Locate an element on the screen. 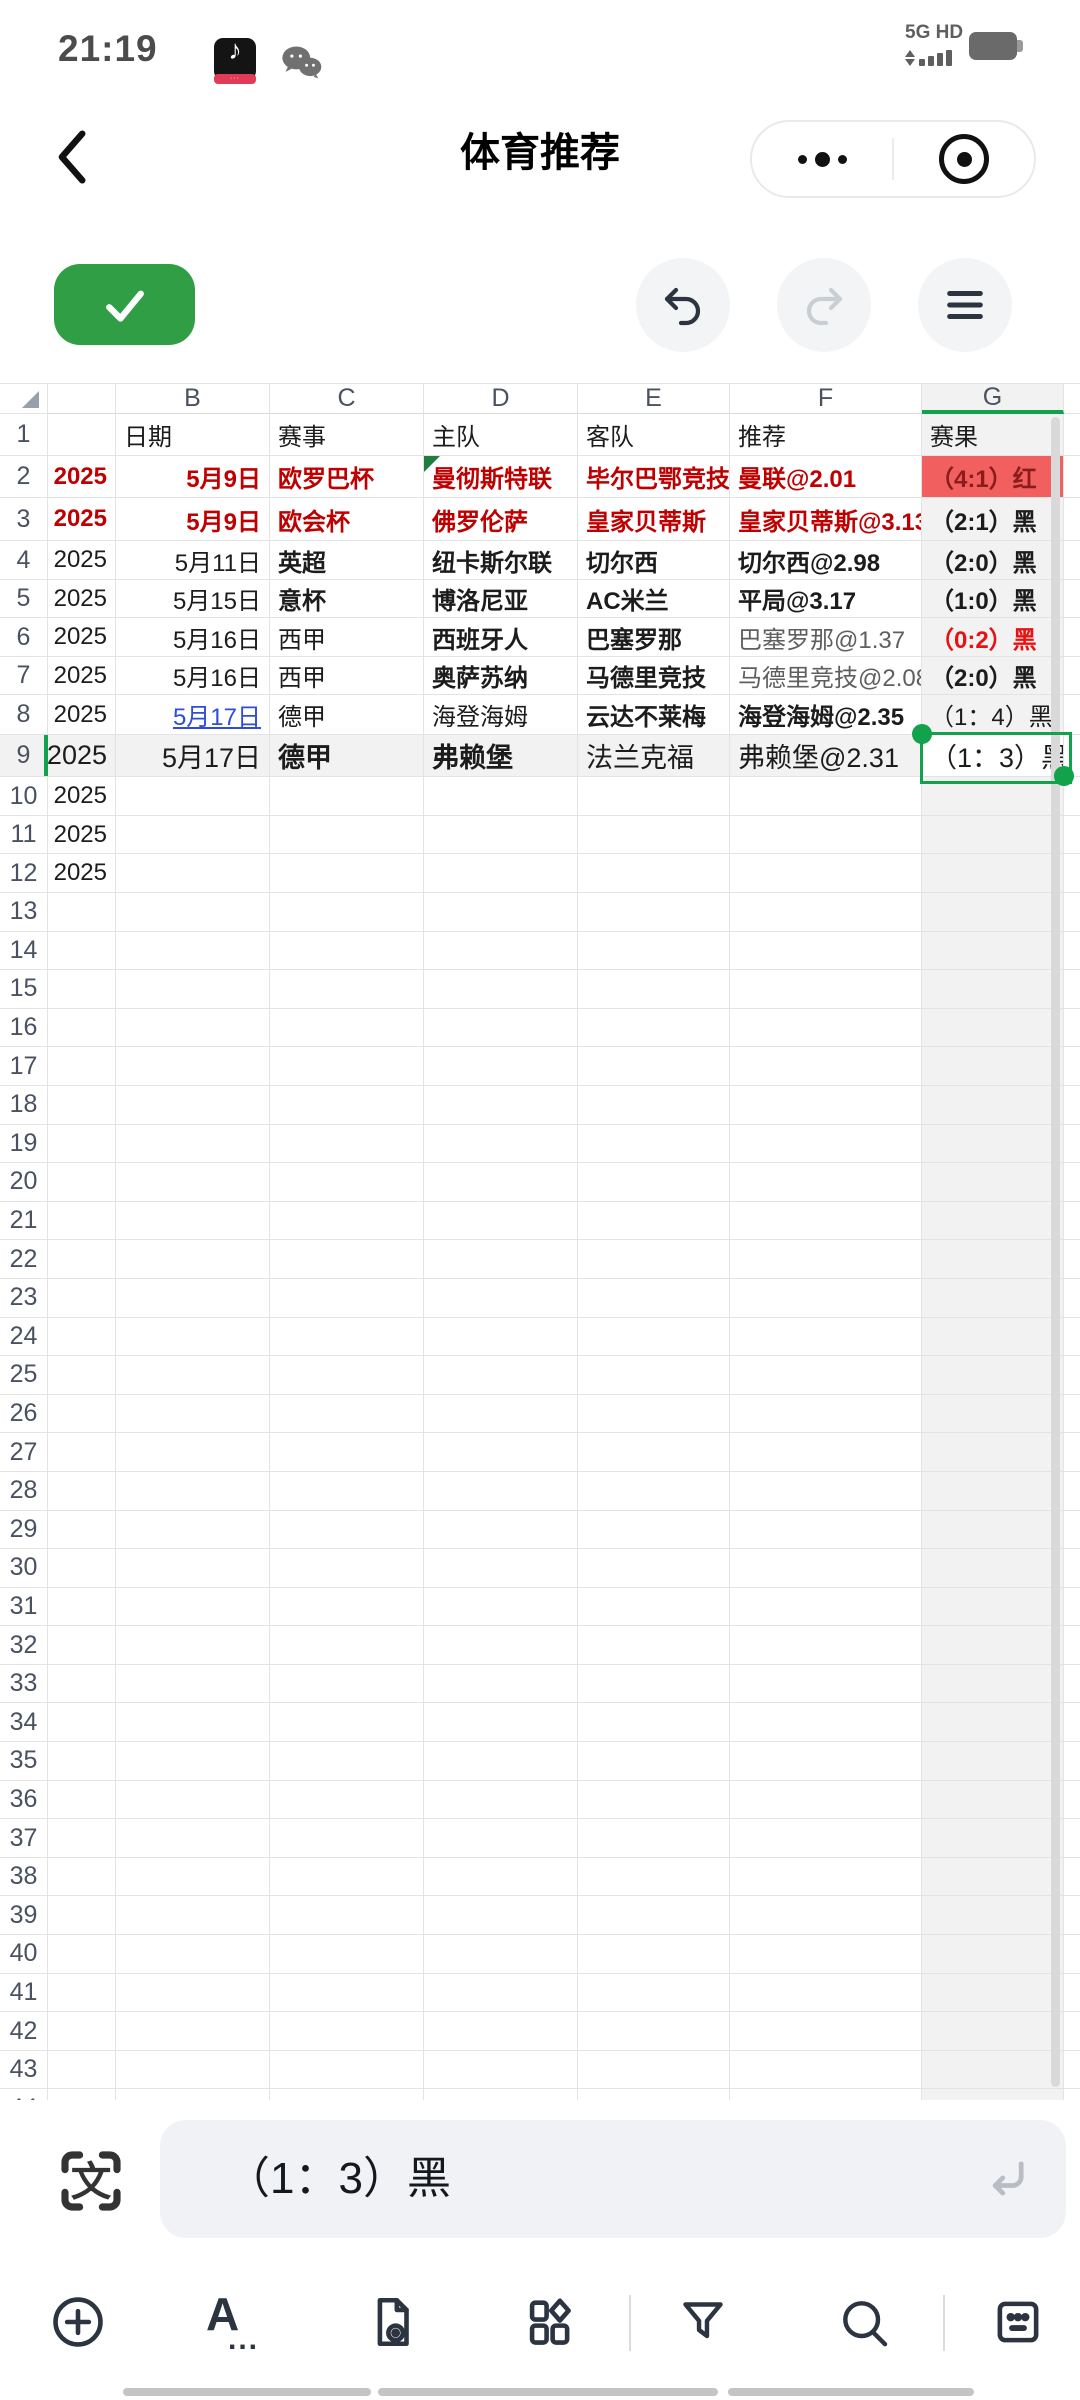  cell-D16 is located at coordinates (501, 1028).